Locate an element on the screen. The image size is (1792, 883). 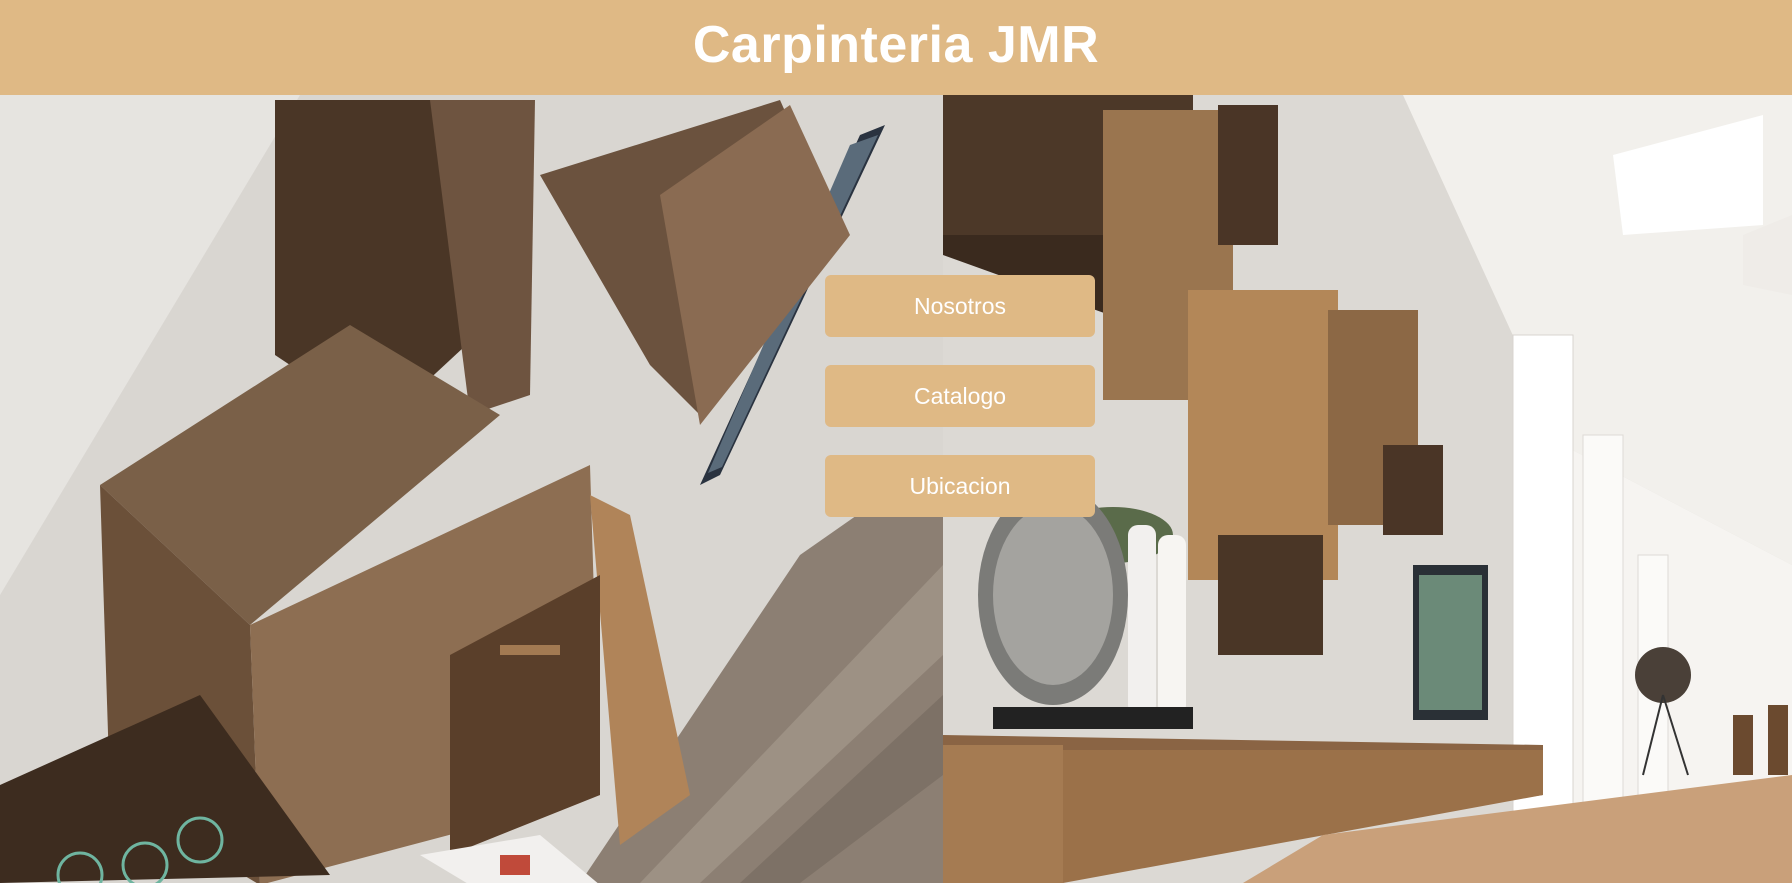
nav-buttons: Nosotros Catalogo Ubicacion is located at coordinates (960, 410).